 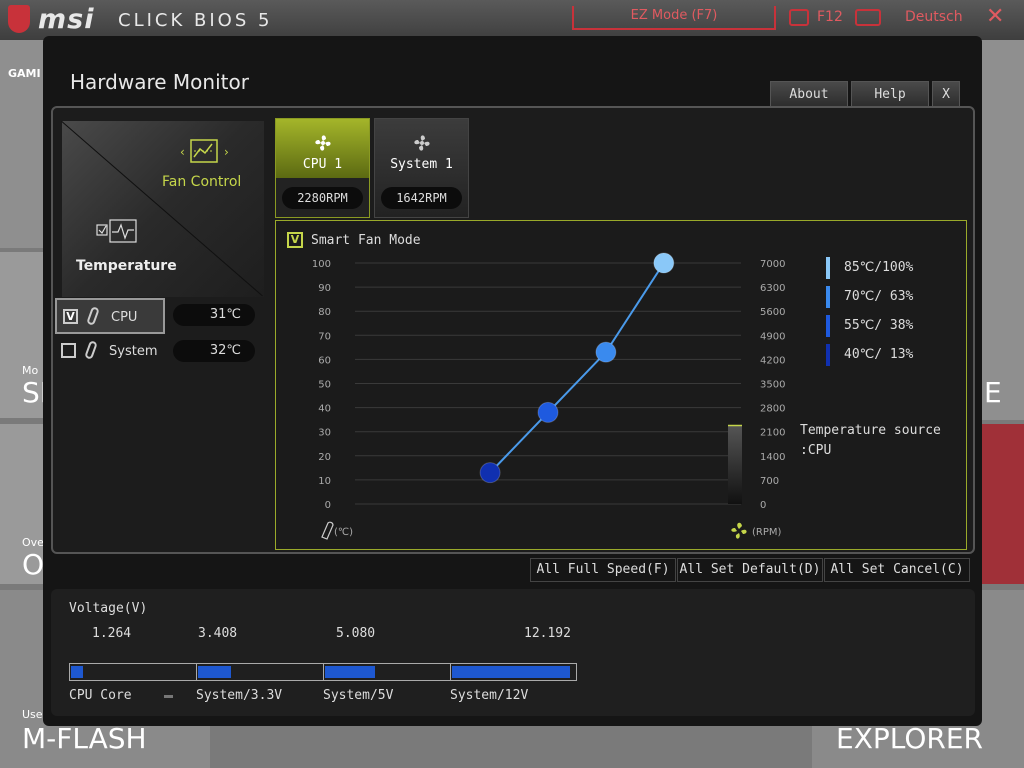 What do you see at coordinates (735, 464) in the screenshot?
I see `rpm-gauge-bar` at bounding box center [735, 464].